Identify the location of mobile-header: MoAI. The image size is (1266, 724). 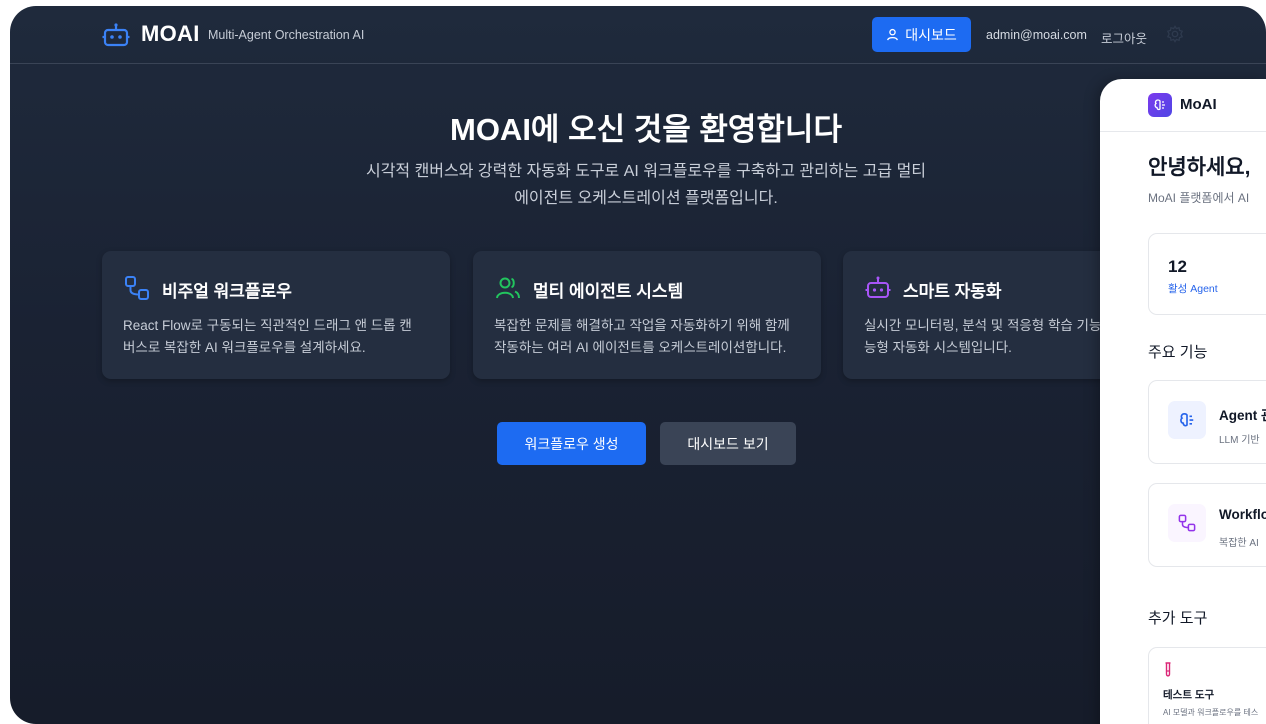
(1183, 105).